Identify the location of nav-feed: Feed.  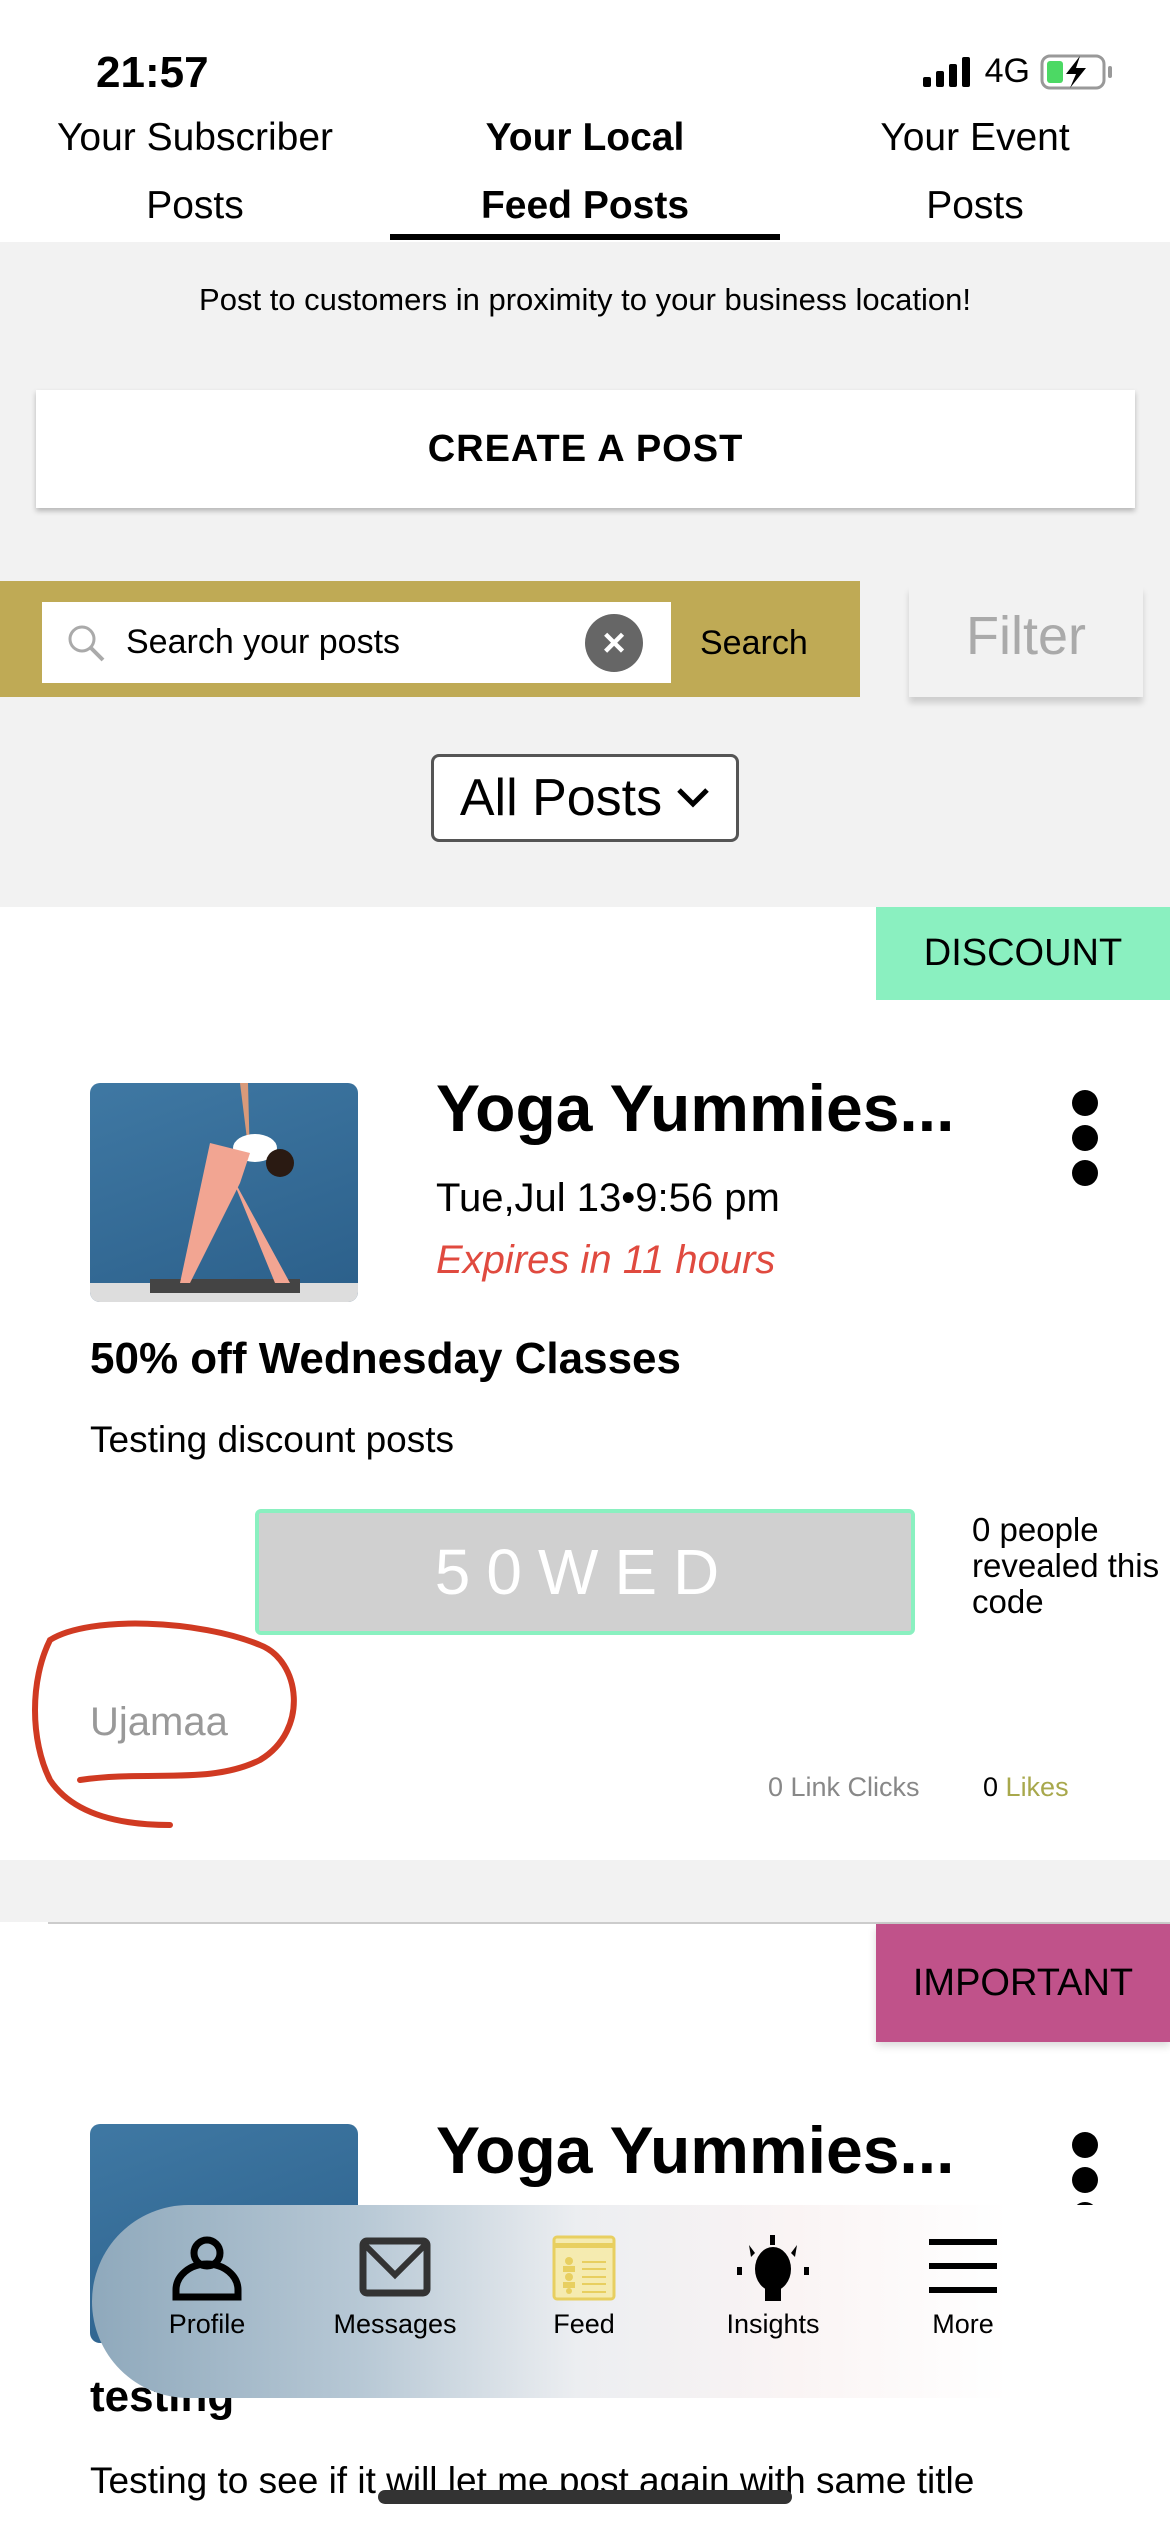
(584, 2287).